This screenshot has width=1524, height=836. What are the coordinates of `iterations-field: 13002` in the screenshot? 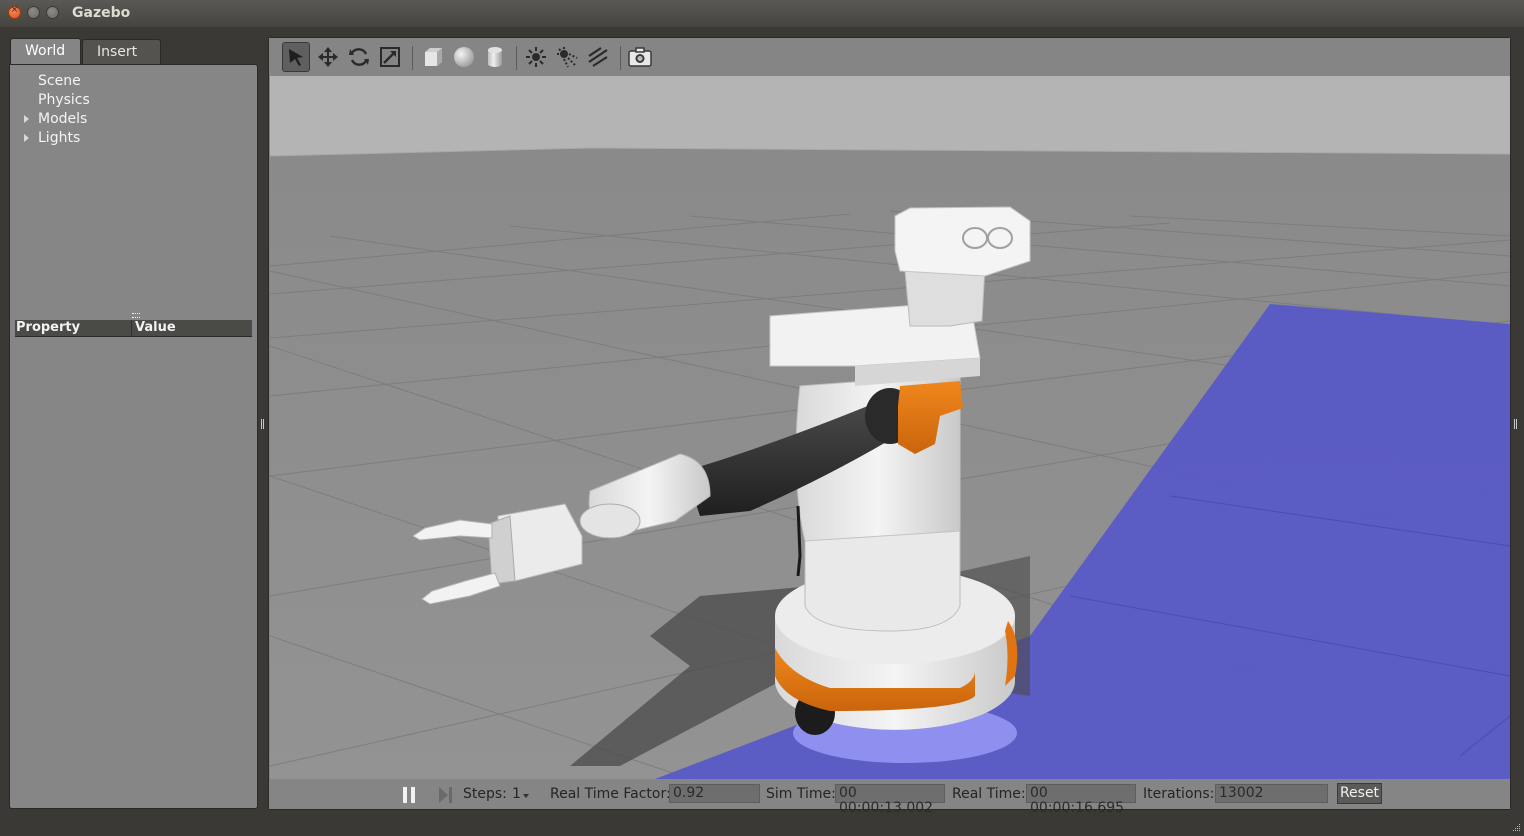 It's located at (1271, 793).